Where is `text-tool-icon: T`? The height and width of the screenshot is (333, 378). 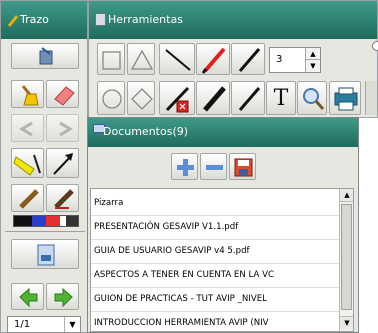
text-tool-icon: T is located at coordinates (281, 98).